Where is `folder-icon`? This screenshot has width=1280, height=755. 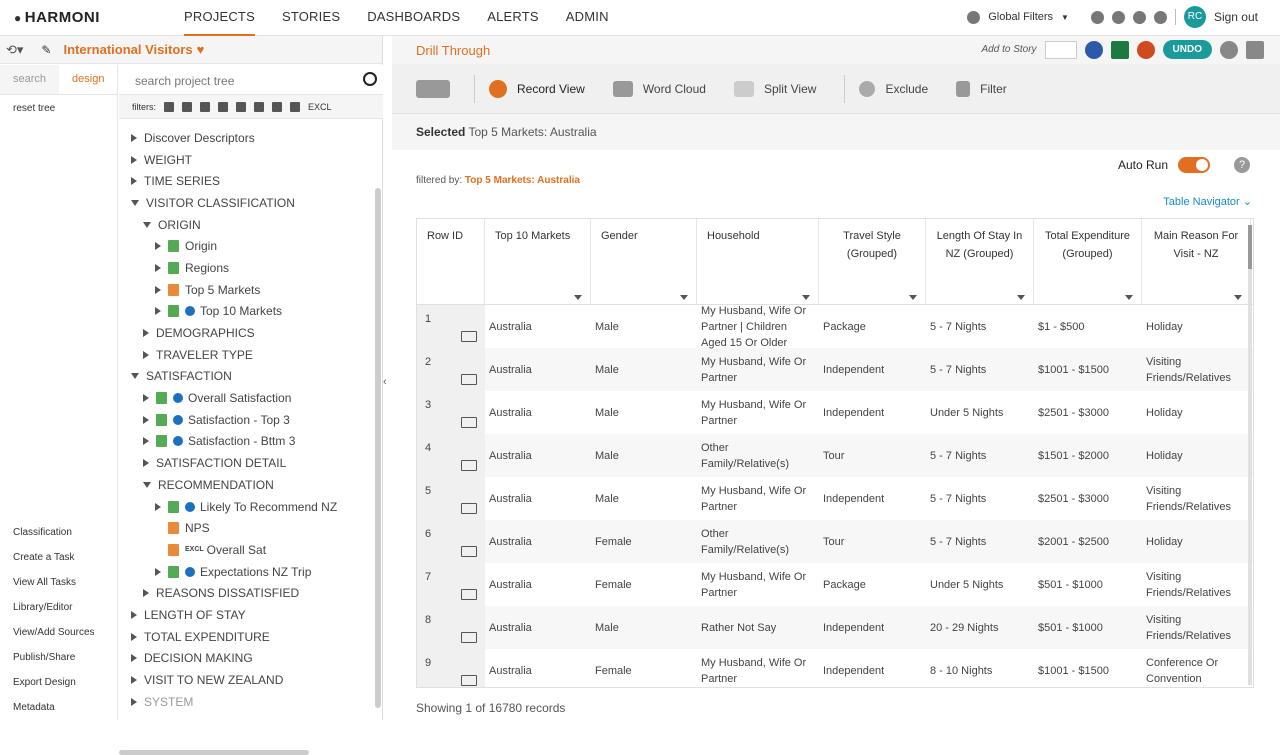 folder-icon is located at coordinates (241, 106).